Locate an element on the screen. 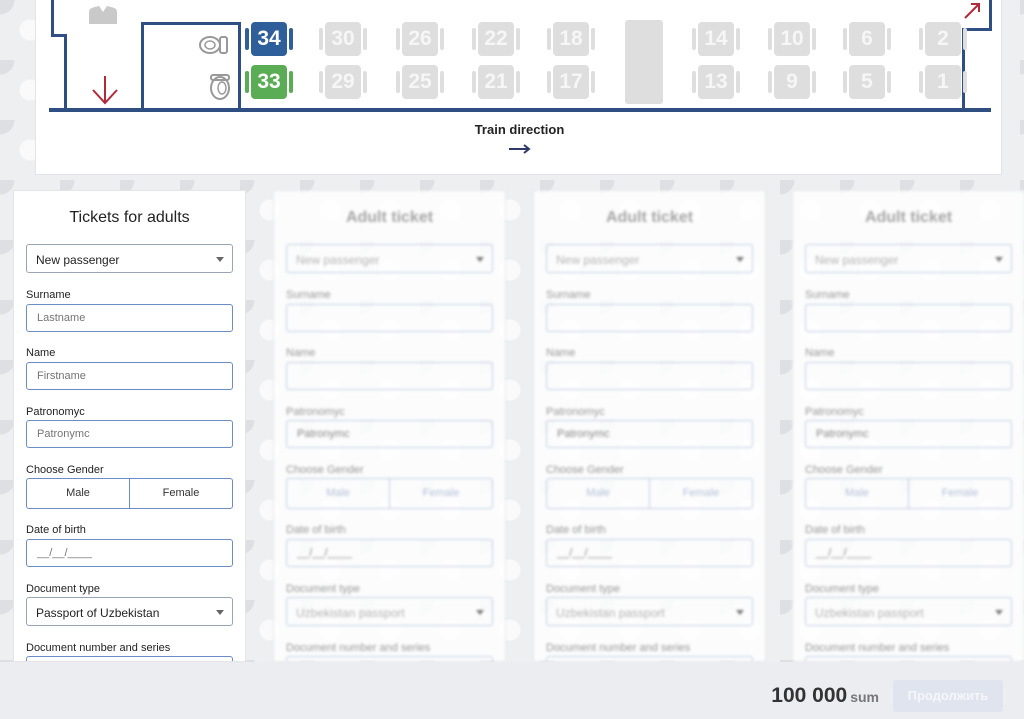 This screenshot has width=1024, height=719. doc-type-select: Passport of Uzbekistan is located at coordinates (129, 611).